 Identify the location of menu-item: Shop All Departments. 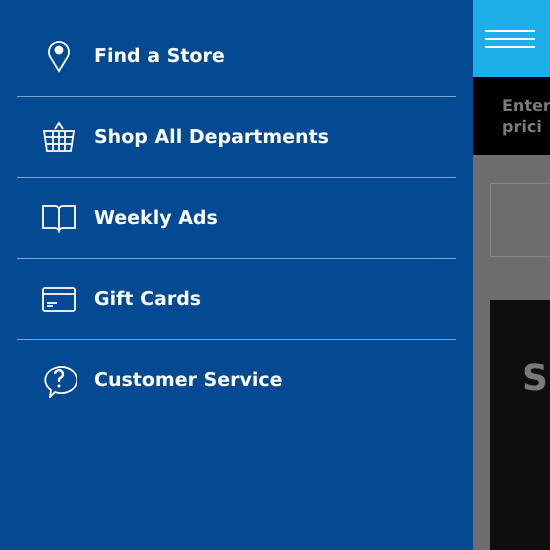
(236, 137).